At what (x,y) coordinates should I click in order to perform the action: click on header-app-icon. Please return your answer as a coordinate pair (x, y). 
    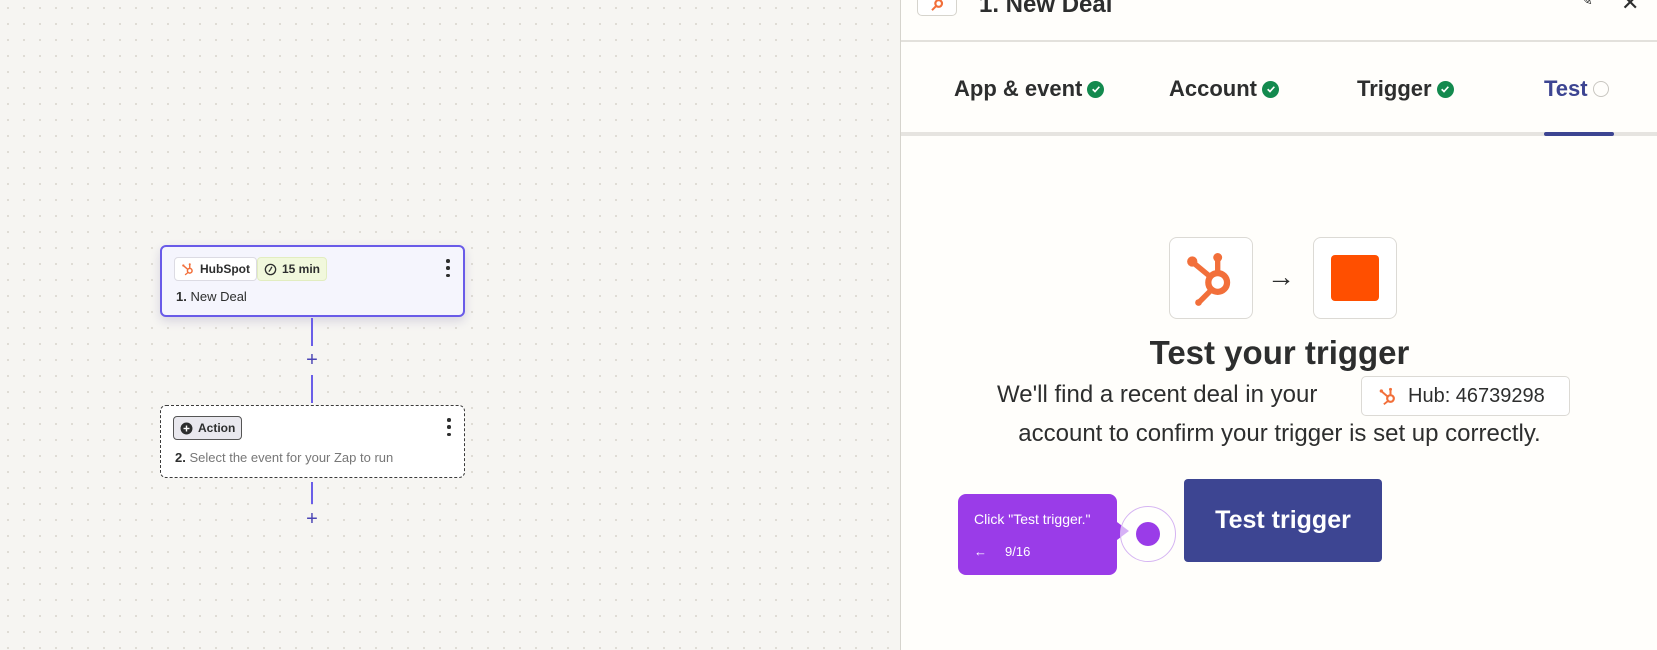
    Looking at the image, I should click on (937, 8).